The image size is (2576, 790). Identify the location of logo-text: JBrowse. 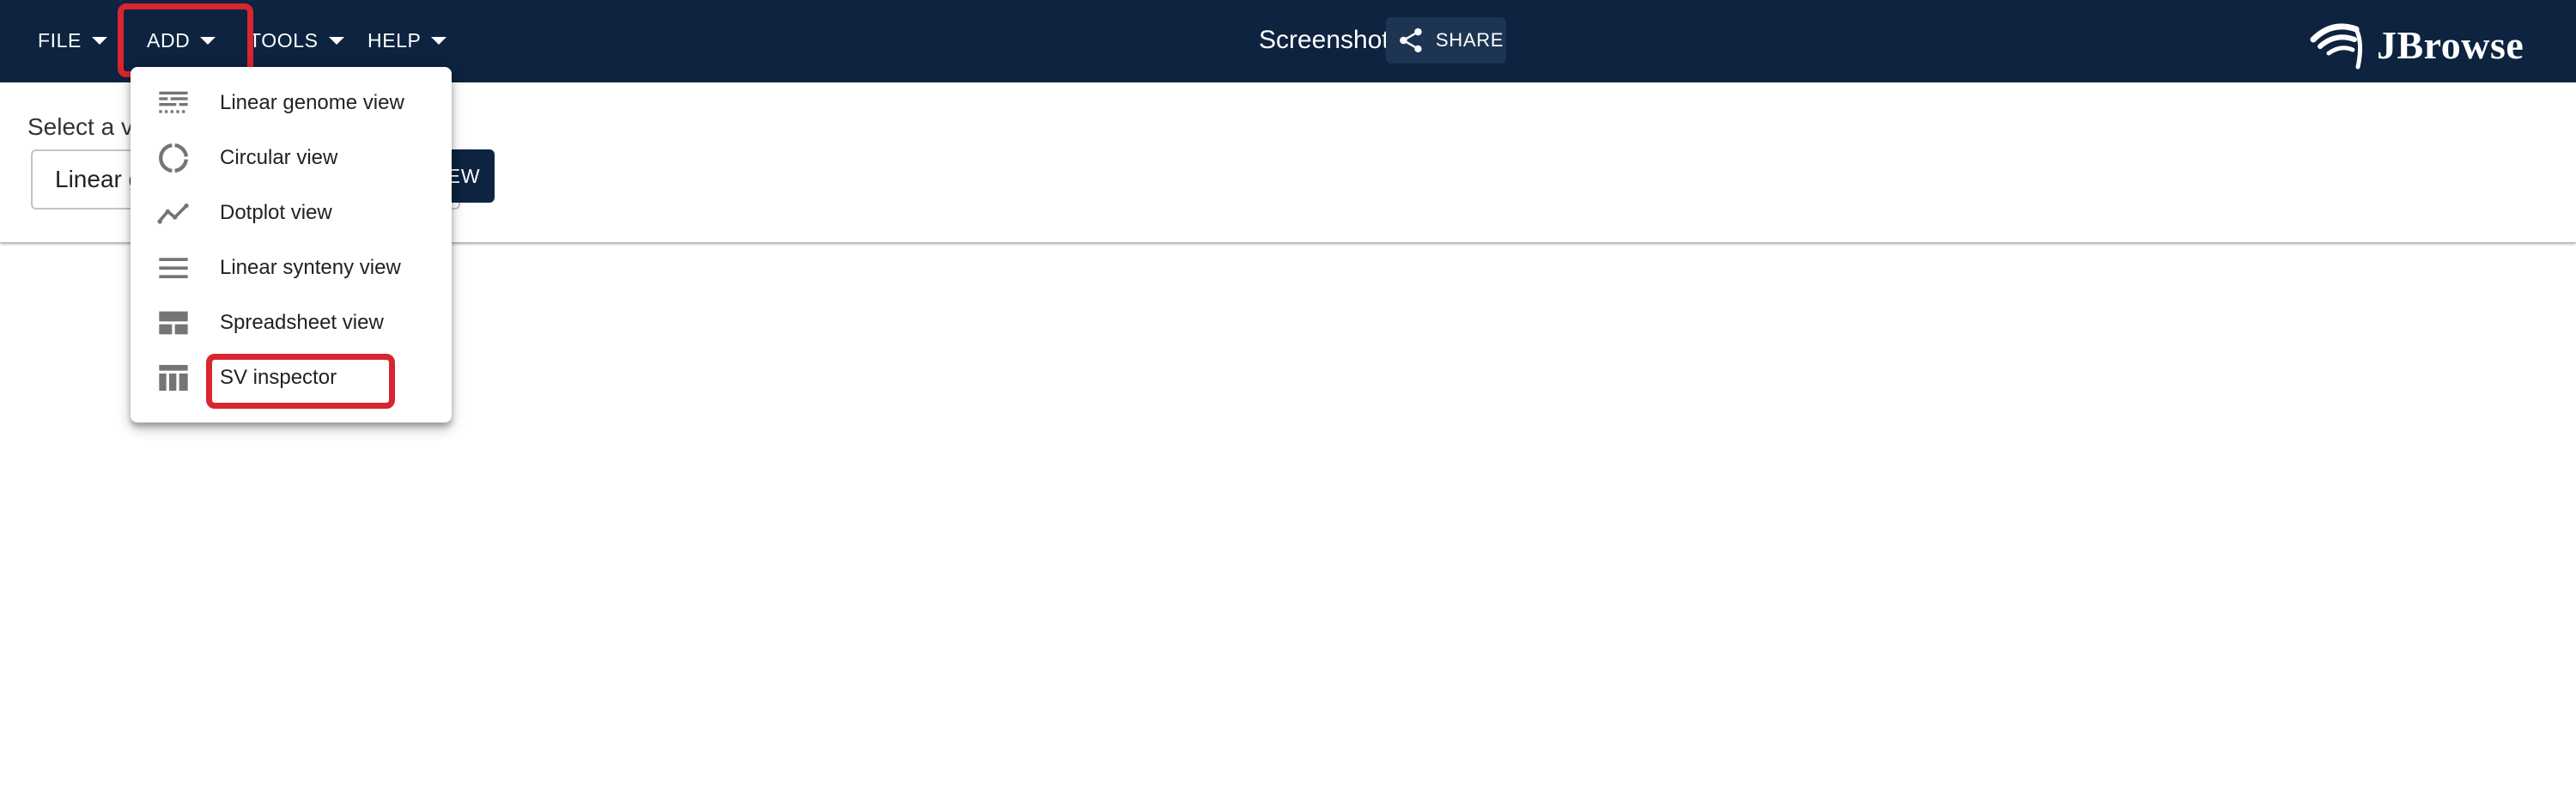
(2450, 45).